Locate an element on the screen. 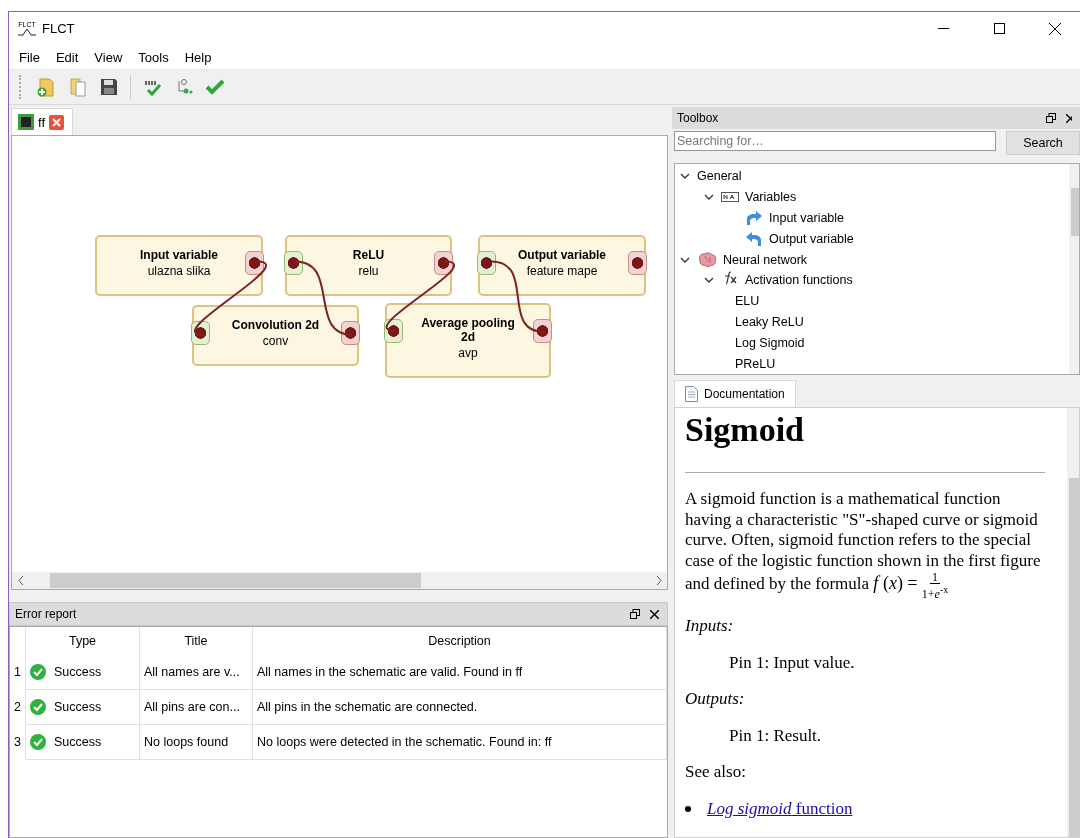  pin-description: Pin 1: Result. is located at coordinates (776, 735).